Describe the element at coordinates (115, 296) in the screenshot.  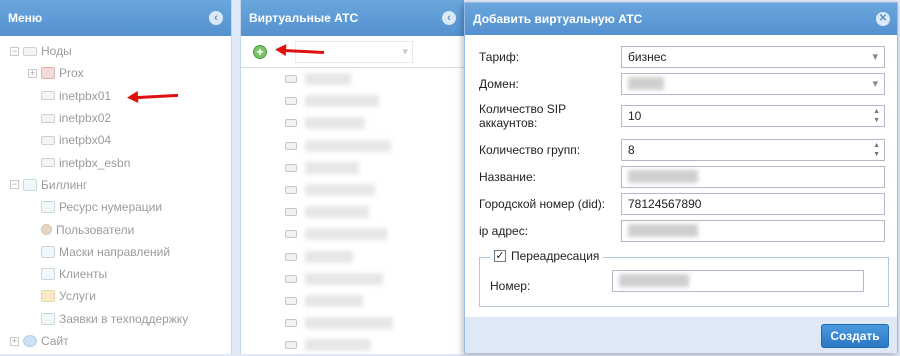
I see `tree-item-services: Услуги` at that location.